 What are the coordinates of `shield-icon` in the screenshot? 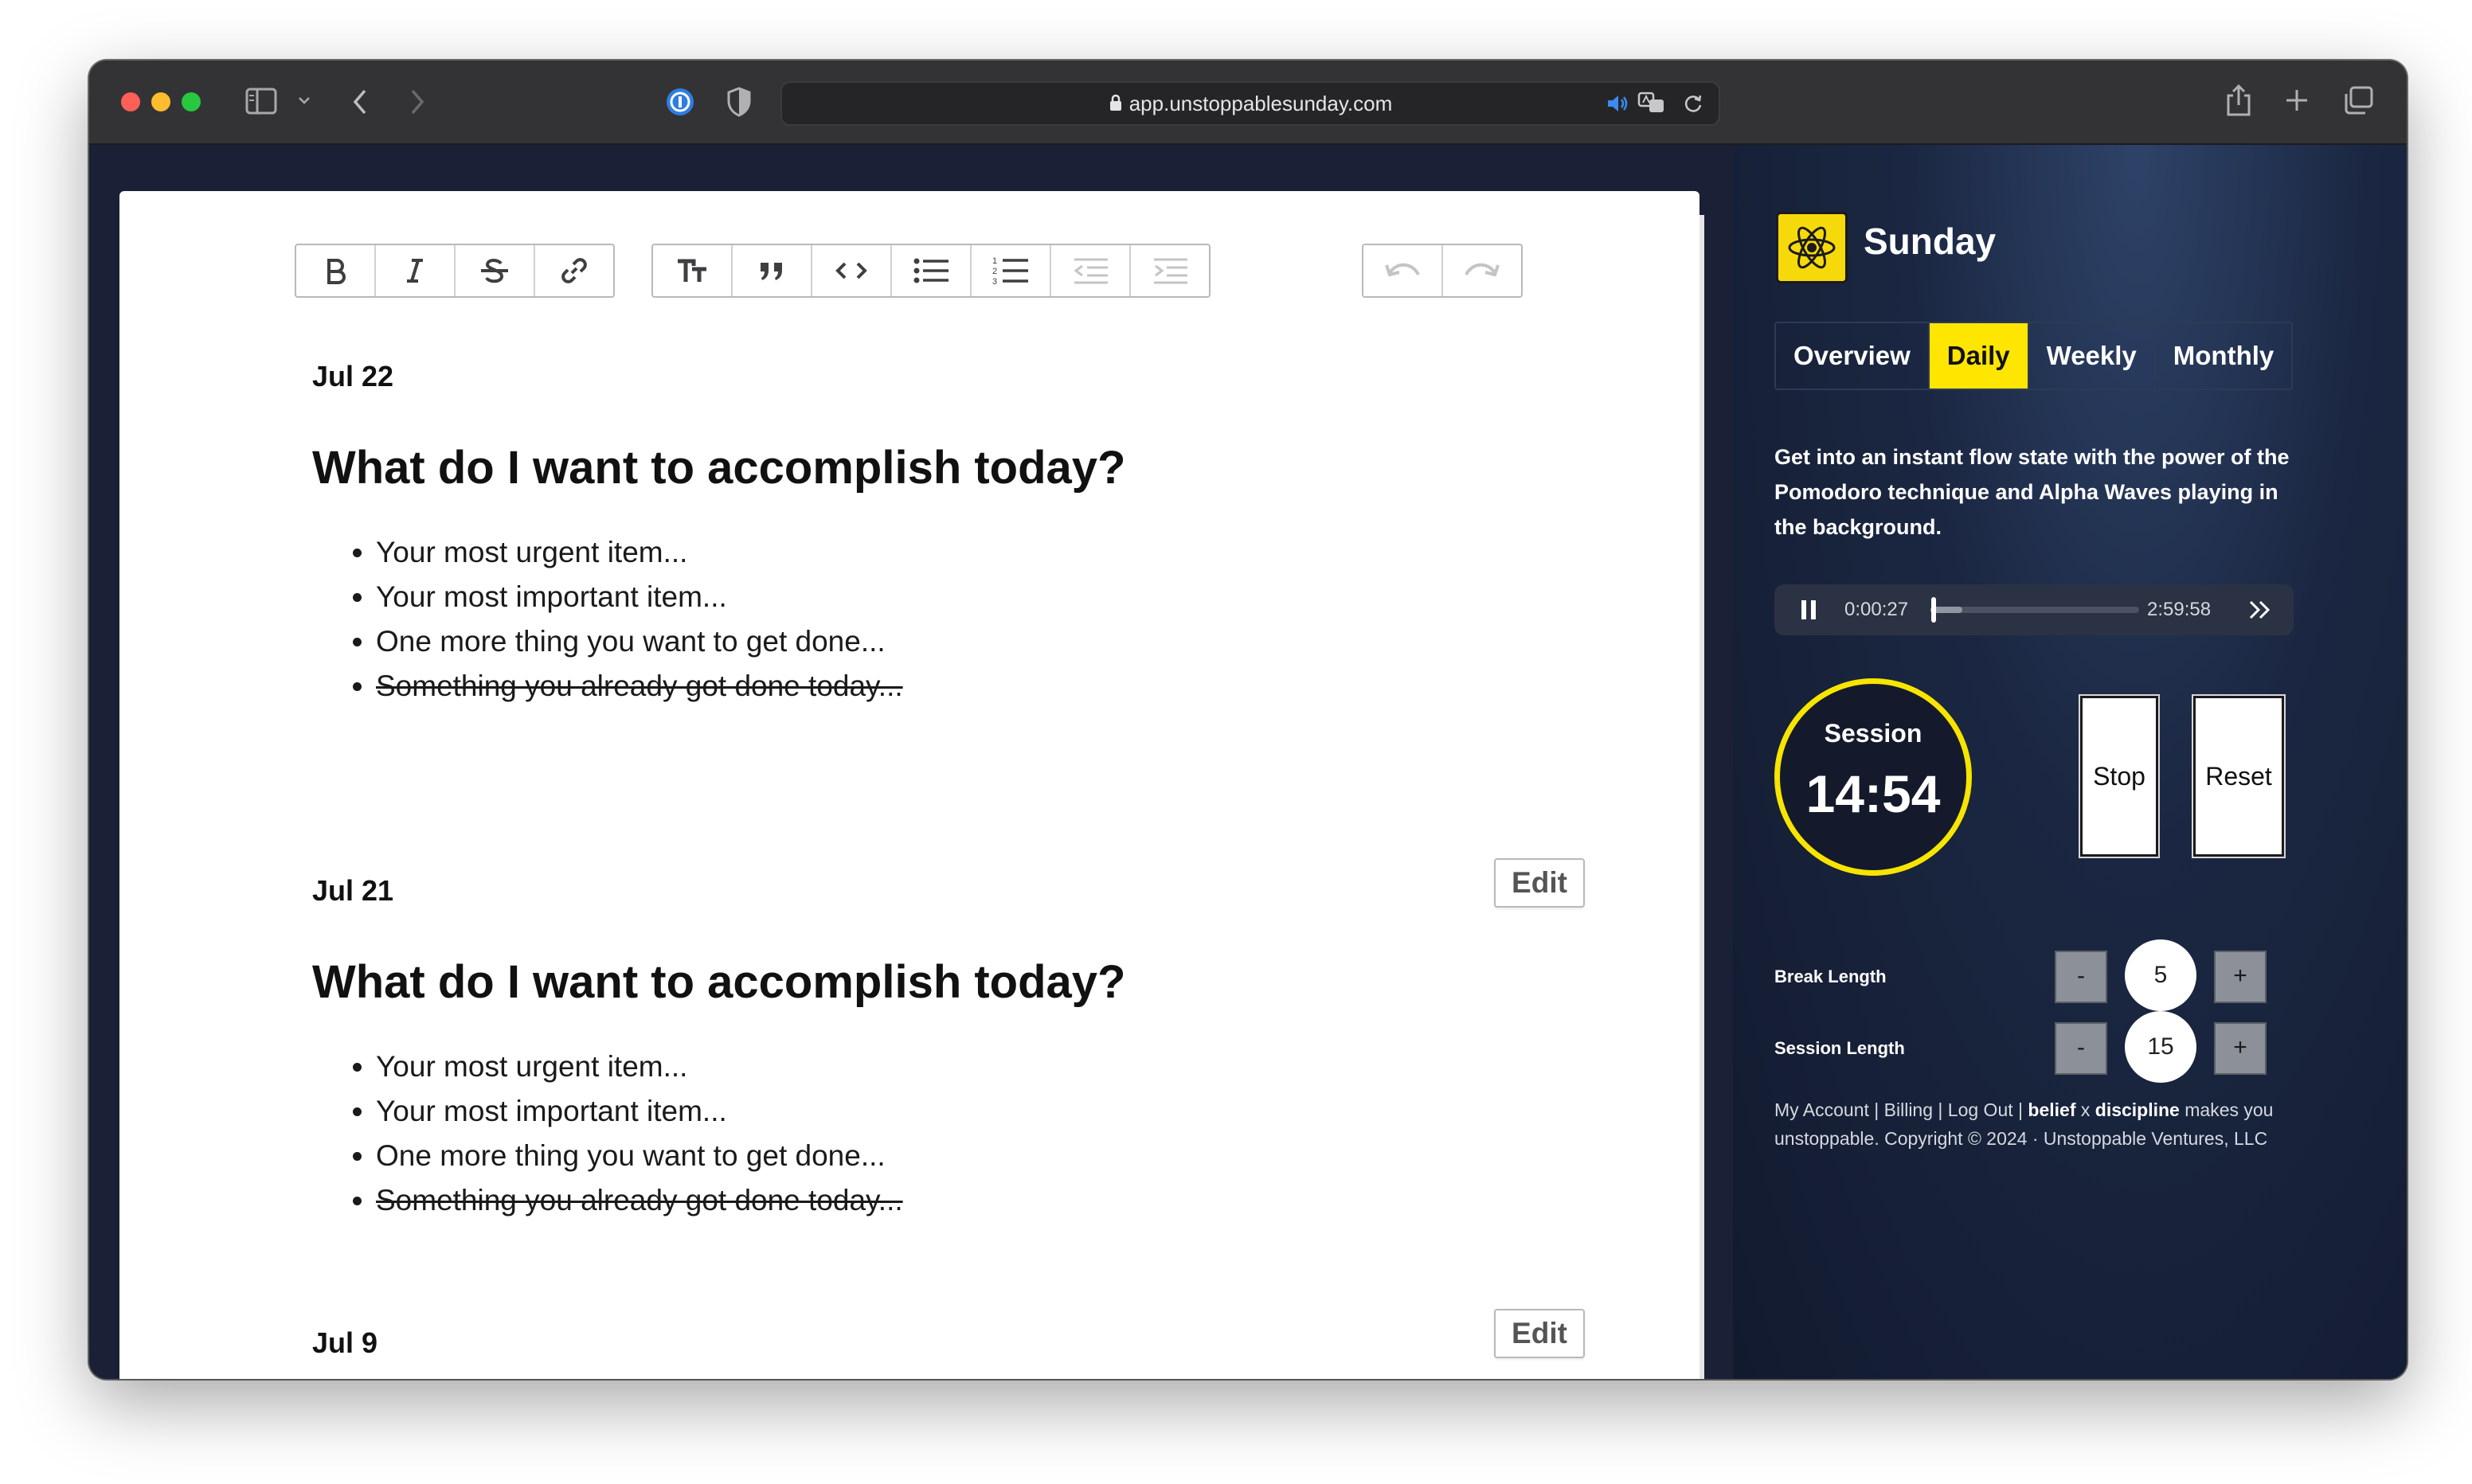 It's located at (739, 102).